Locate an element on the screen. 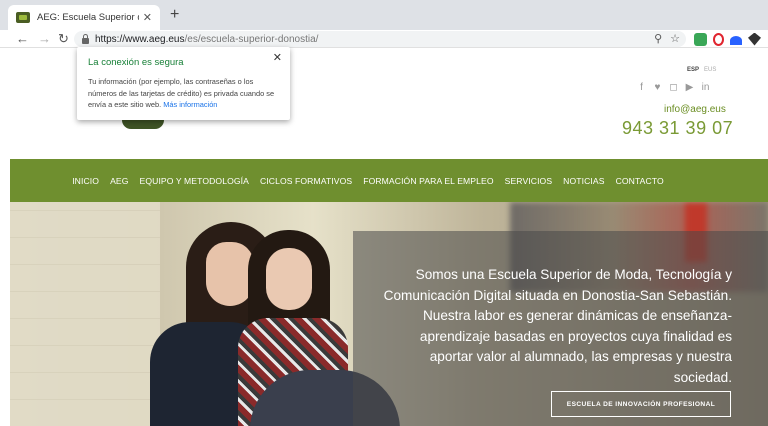 This screenshot has height=426, width=768. hero-photo-student-2-face is located at coordinates (289, 279).